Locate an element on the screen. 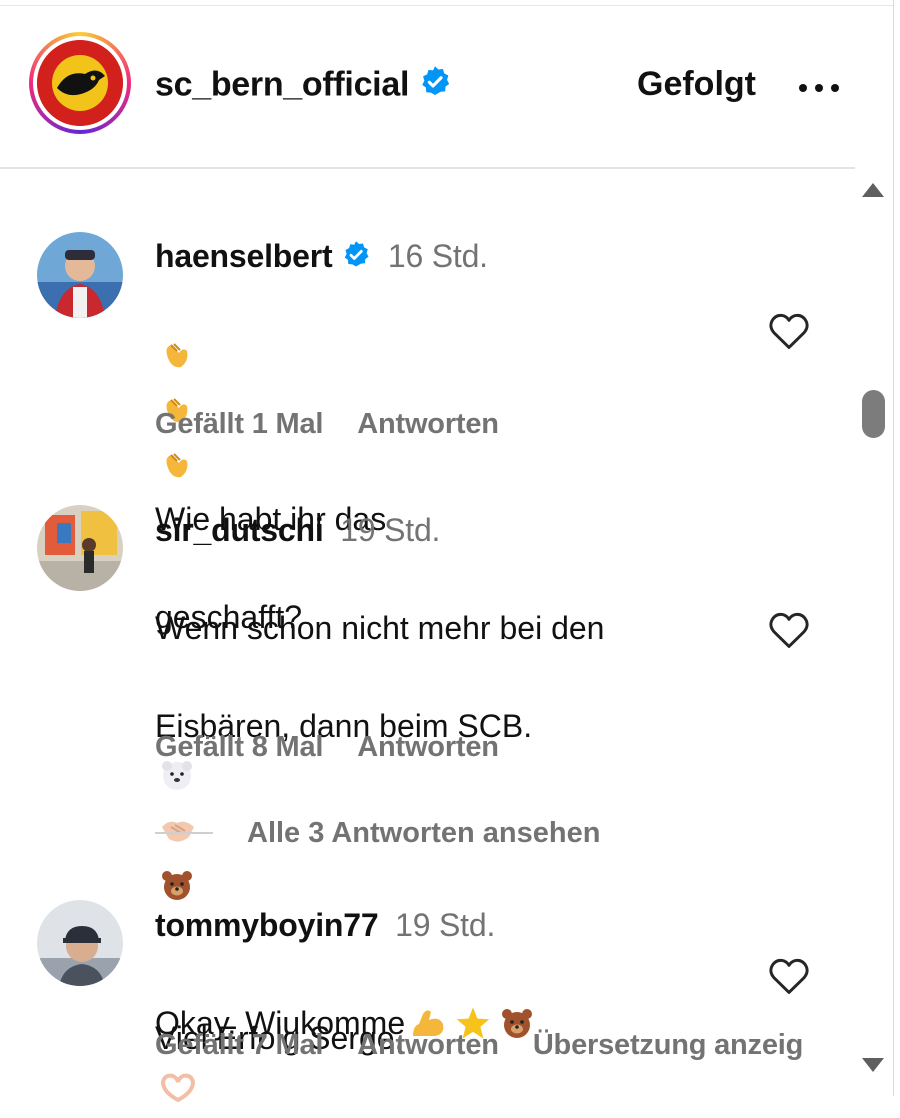 This screenshot has height=1118, width=900. comment-username: tommyboyin77 19 Std. is located at coordinates (325, 925).